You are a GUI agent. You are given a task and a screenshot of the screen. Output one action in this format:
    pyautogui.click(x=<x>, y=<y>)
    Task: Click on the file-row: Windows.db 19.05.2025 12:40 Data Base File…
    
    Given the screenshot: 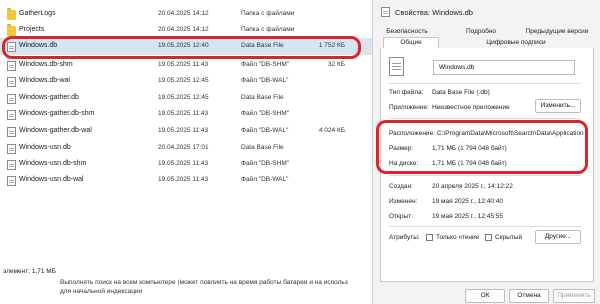 What is the action you would take?
    pyautogui.click(x=186, y=46)
    